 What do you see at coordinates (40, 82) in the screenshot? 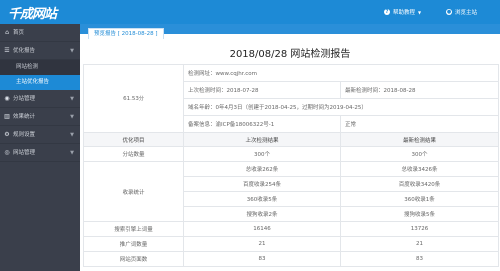
I see `sidebar-subitem-main-report: 主站优化报告` at bounding box center [40, 82].